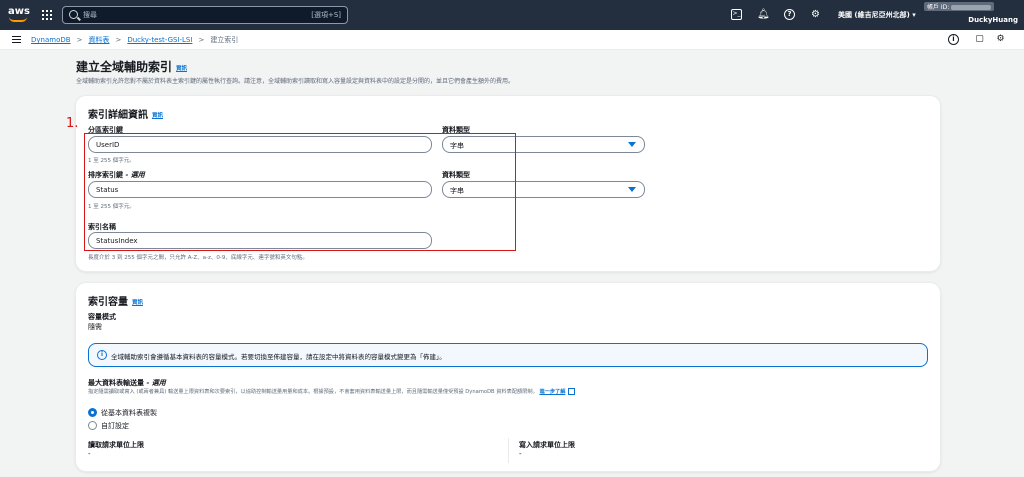 This screenshot has width=1024, height=477. I want to click on radio-custom, so click(92, 425).